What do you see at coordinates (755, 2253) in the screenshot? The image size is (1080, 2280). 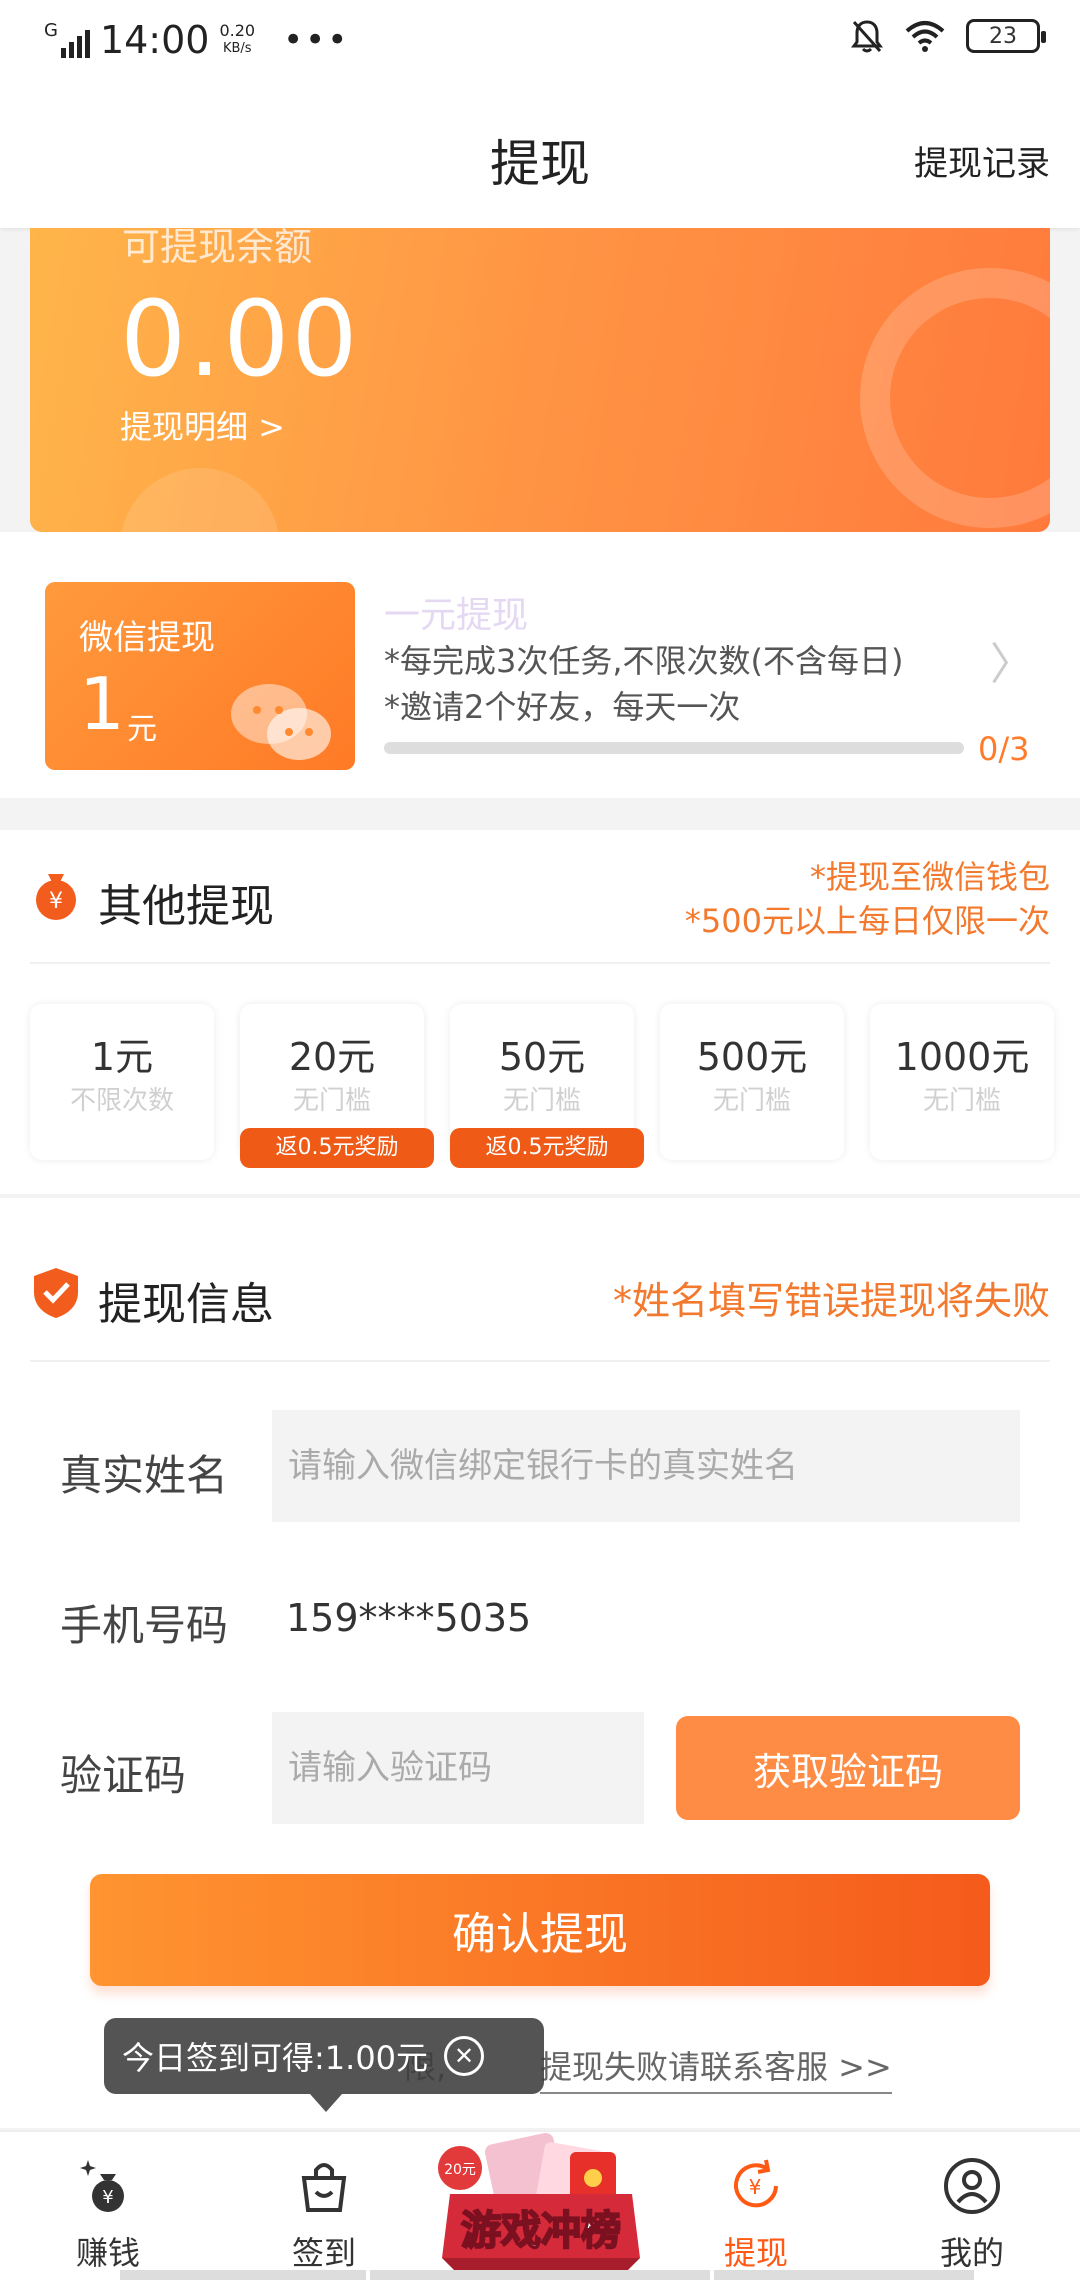 I see `tab-label: 提现` at bounding box center [755, 2253].